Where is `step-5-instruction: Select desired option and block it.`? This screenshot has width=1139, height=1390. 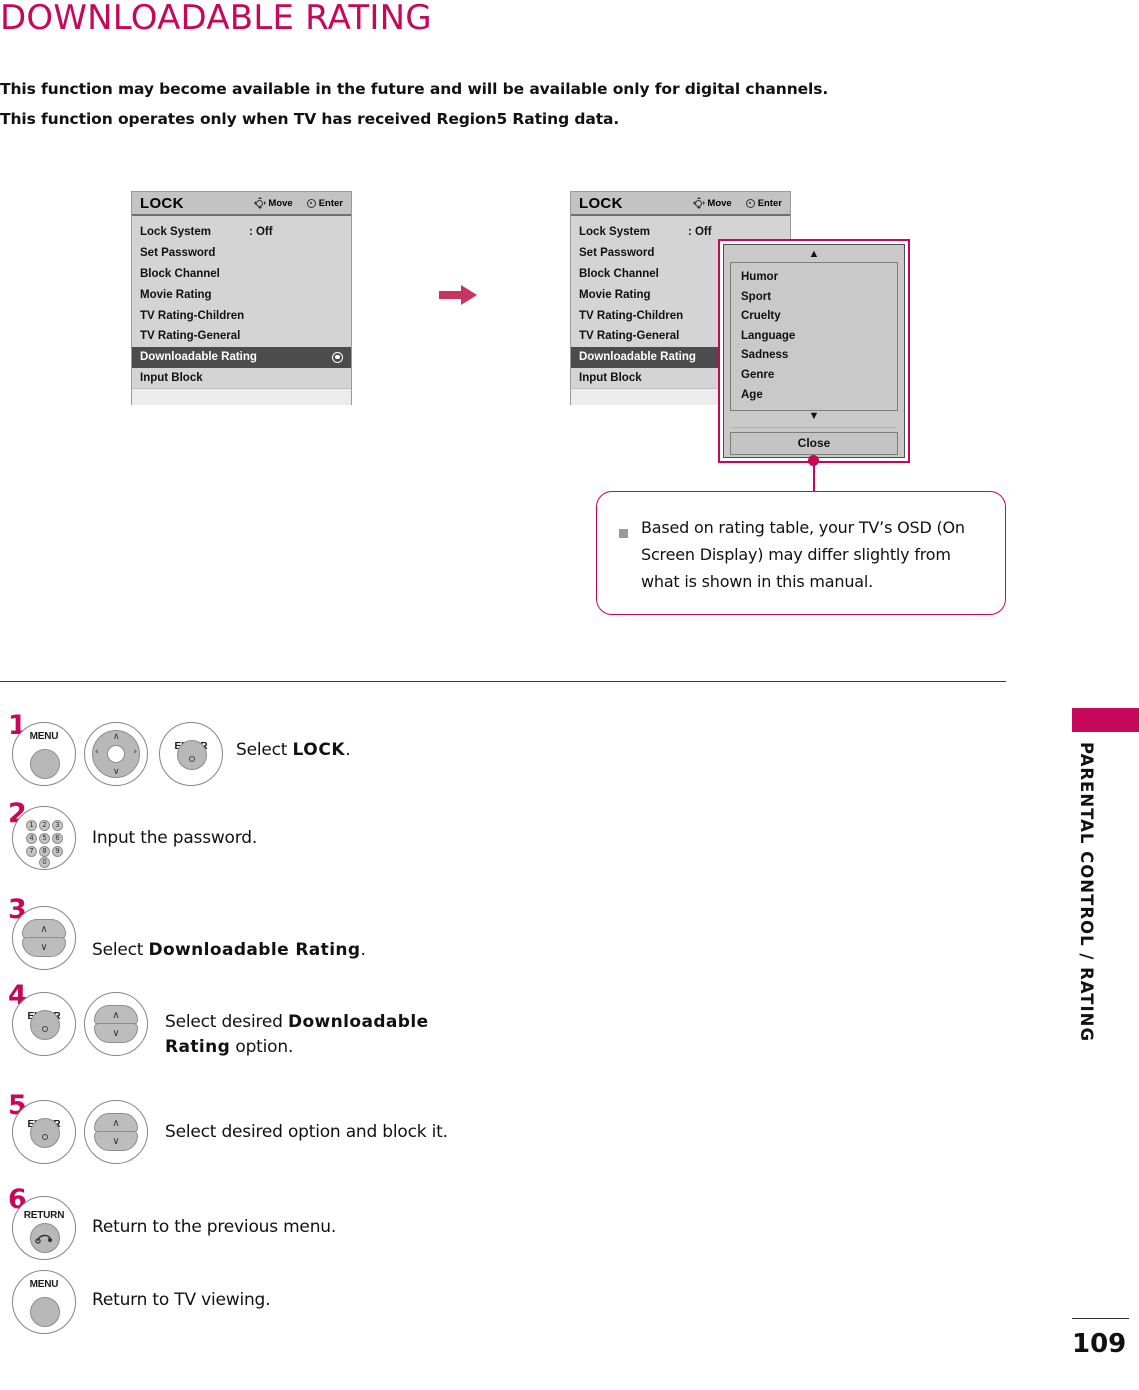 step-5-instruction: Select desired option and block it. is located at coordinates (306, 1132).